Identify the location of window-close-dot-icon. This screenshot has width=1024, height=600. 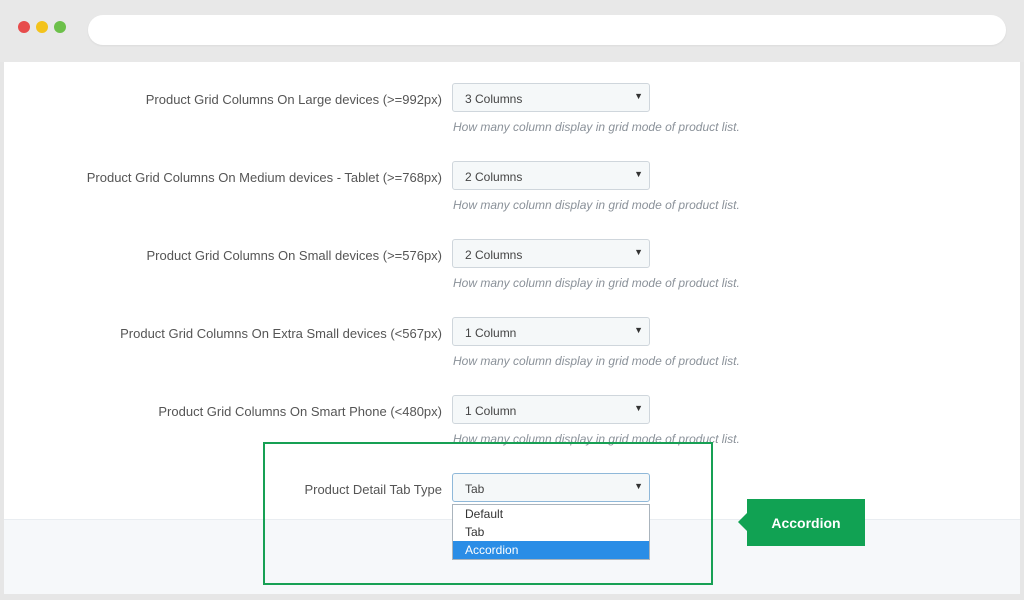
(24, 27).